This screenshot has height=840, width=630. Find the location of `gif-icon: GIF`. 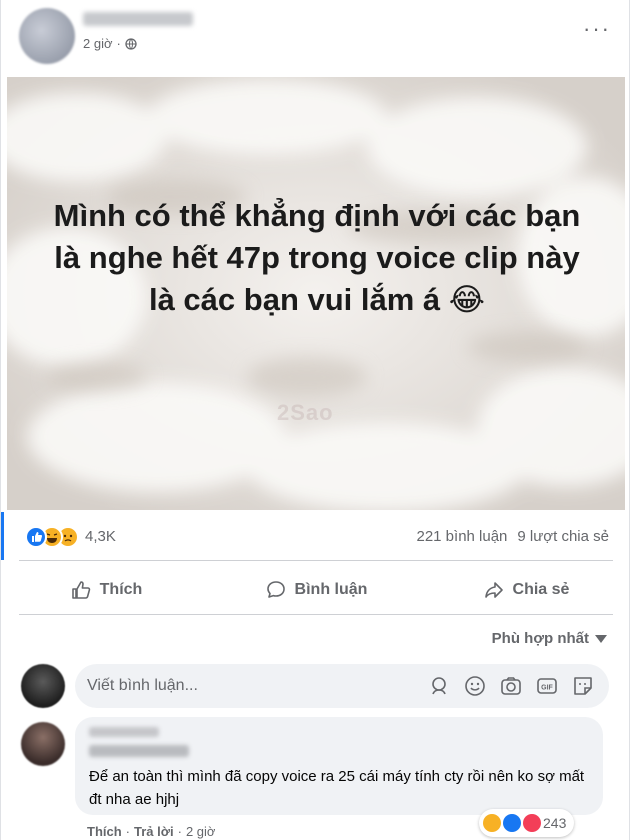

gif-icon: GIF is located at coordinates (547, 686).